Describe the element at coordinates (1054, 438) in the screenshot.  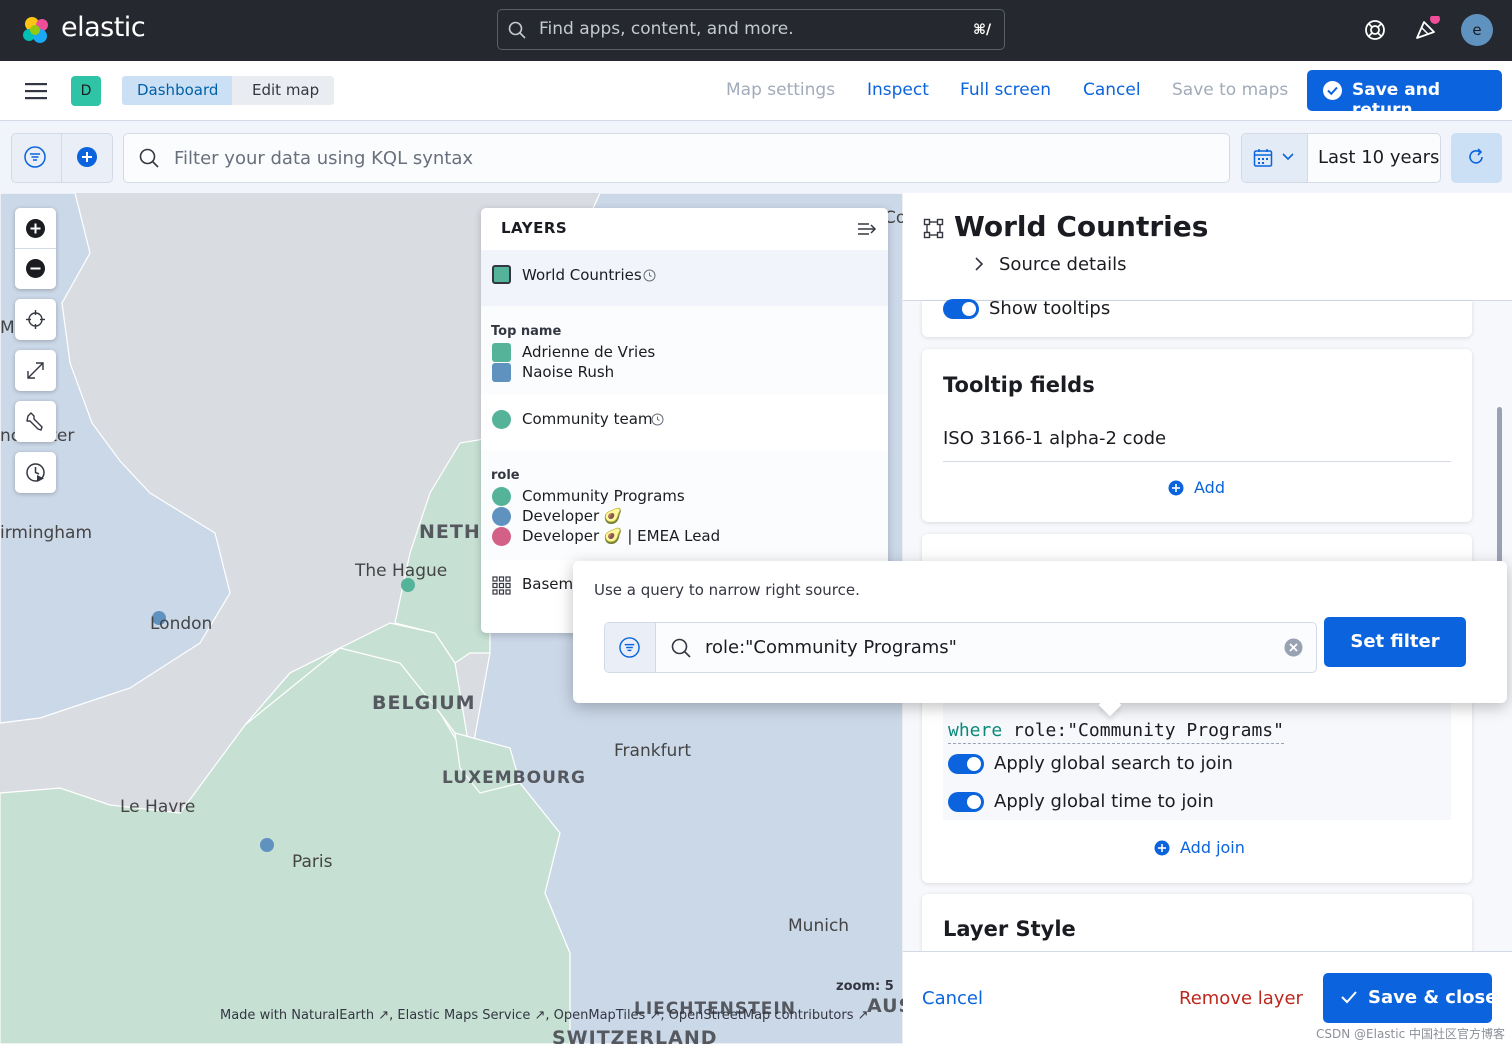
I see `tooltip-field-item: ISO 3166-1 alpha-2 code` at that location.